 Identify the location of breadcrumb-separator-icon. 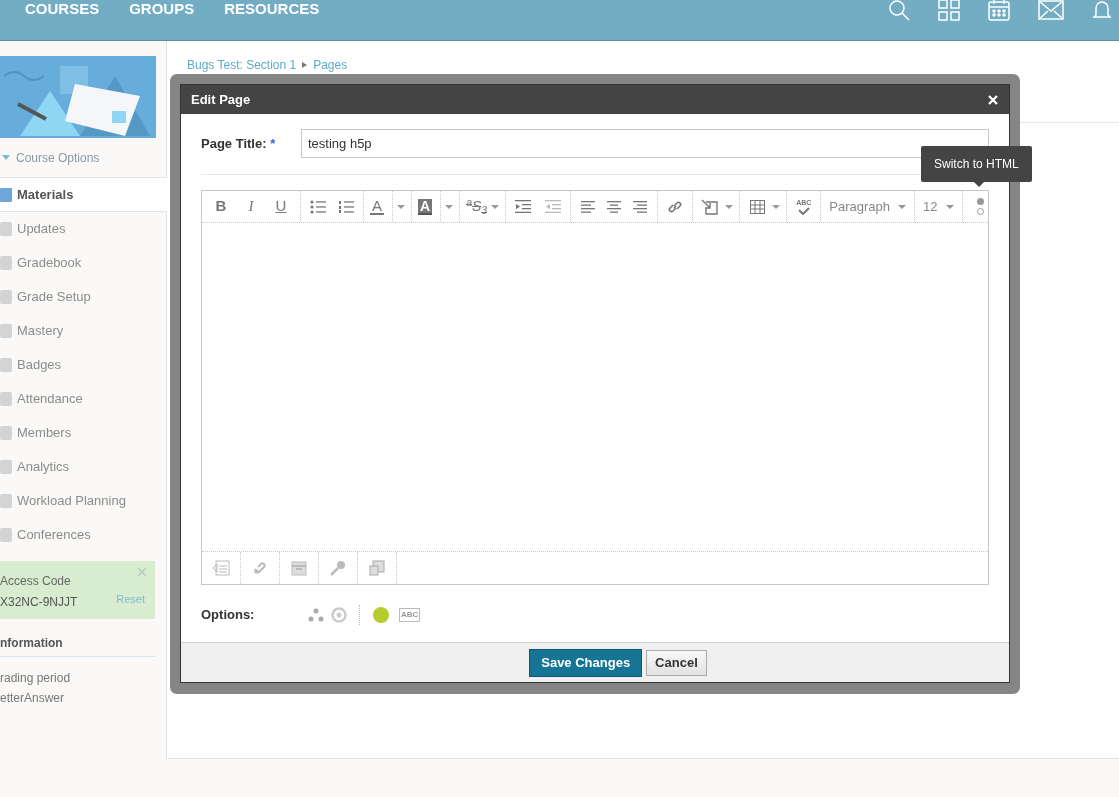
(305, 65).